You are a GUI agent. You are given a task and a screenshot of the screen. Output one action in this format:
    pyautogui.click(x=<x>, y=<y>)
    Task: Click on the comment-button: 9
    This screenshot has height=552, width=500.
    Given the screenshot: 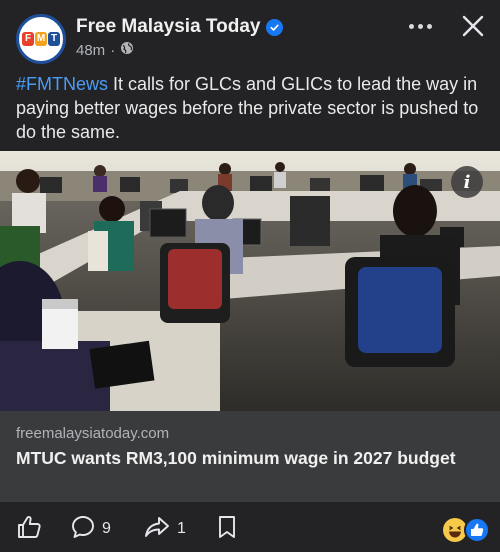 What is the action you would take?
    pyautogui.click(x=90, y=529)
    